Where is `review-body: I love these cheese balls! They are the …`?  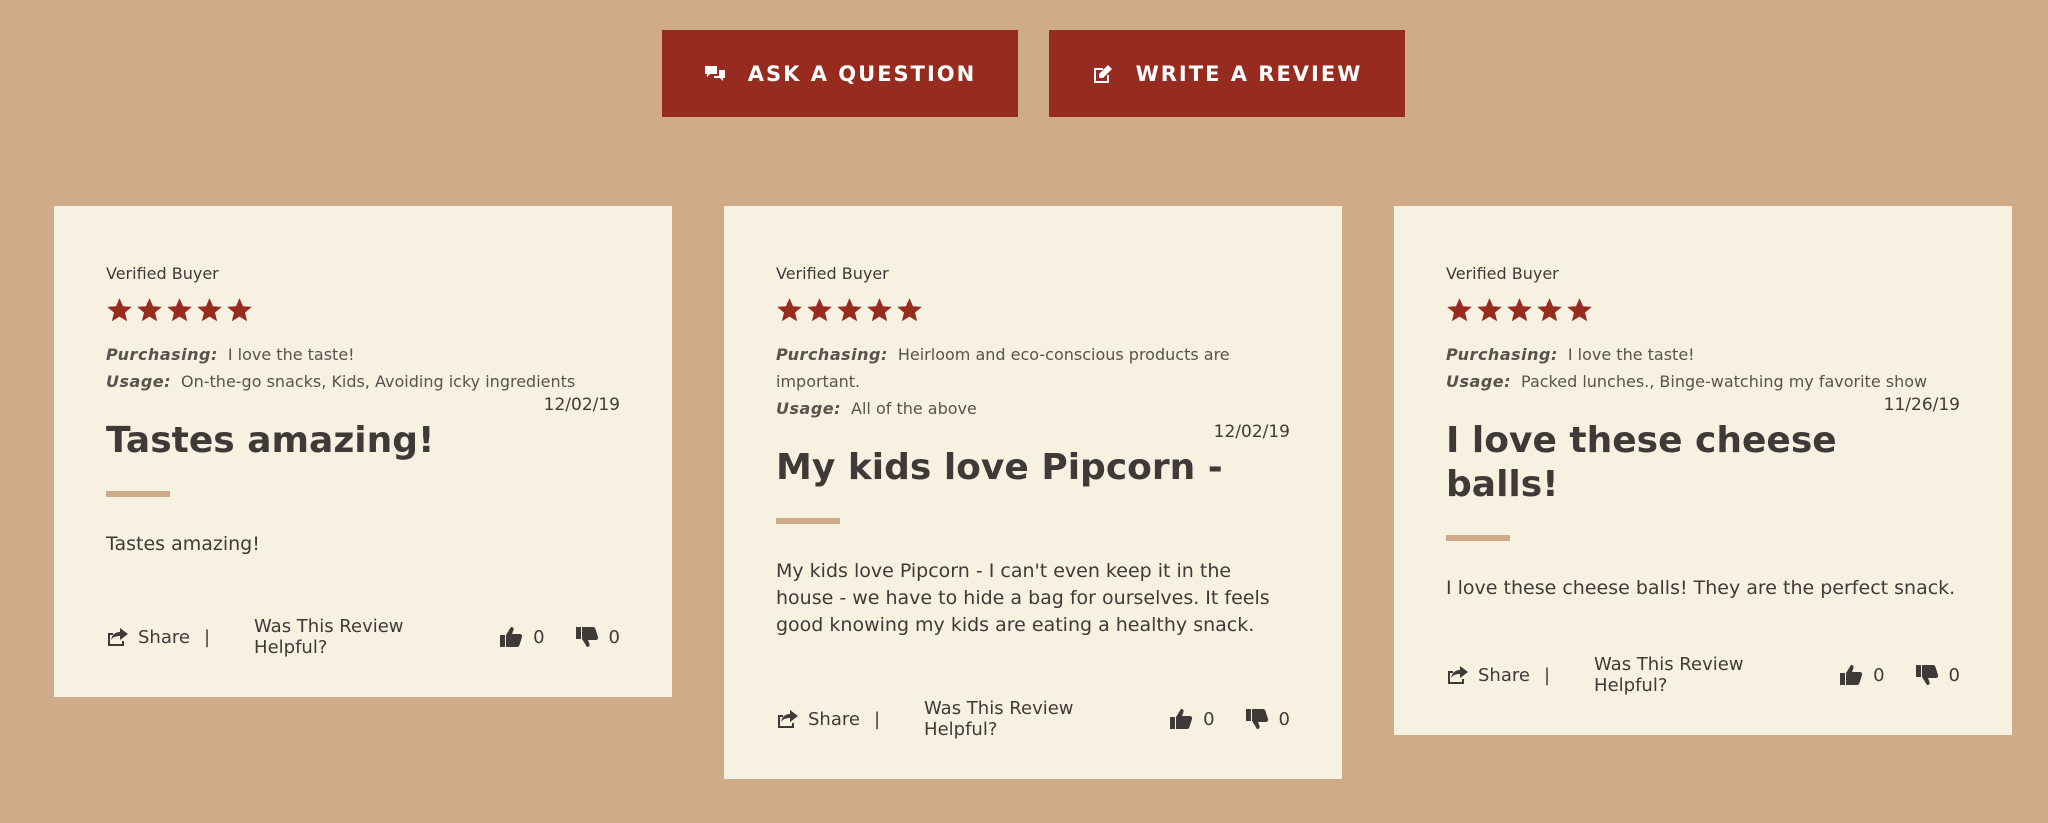 review-body: I love these cheese balls! They are the … is located at coordinates (1701, 588).